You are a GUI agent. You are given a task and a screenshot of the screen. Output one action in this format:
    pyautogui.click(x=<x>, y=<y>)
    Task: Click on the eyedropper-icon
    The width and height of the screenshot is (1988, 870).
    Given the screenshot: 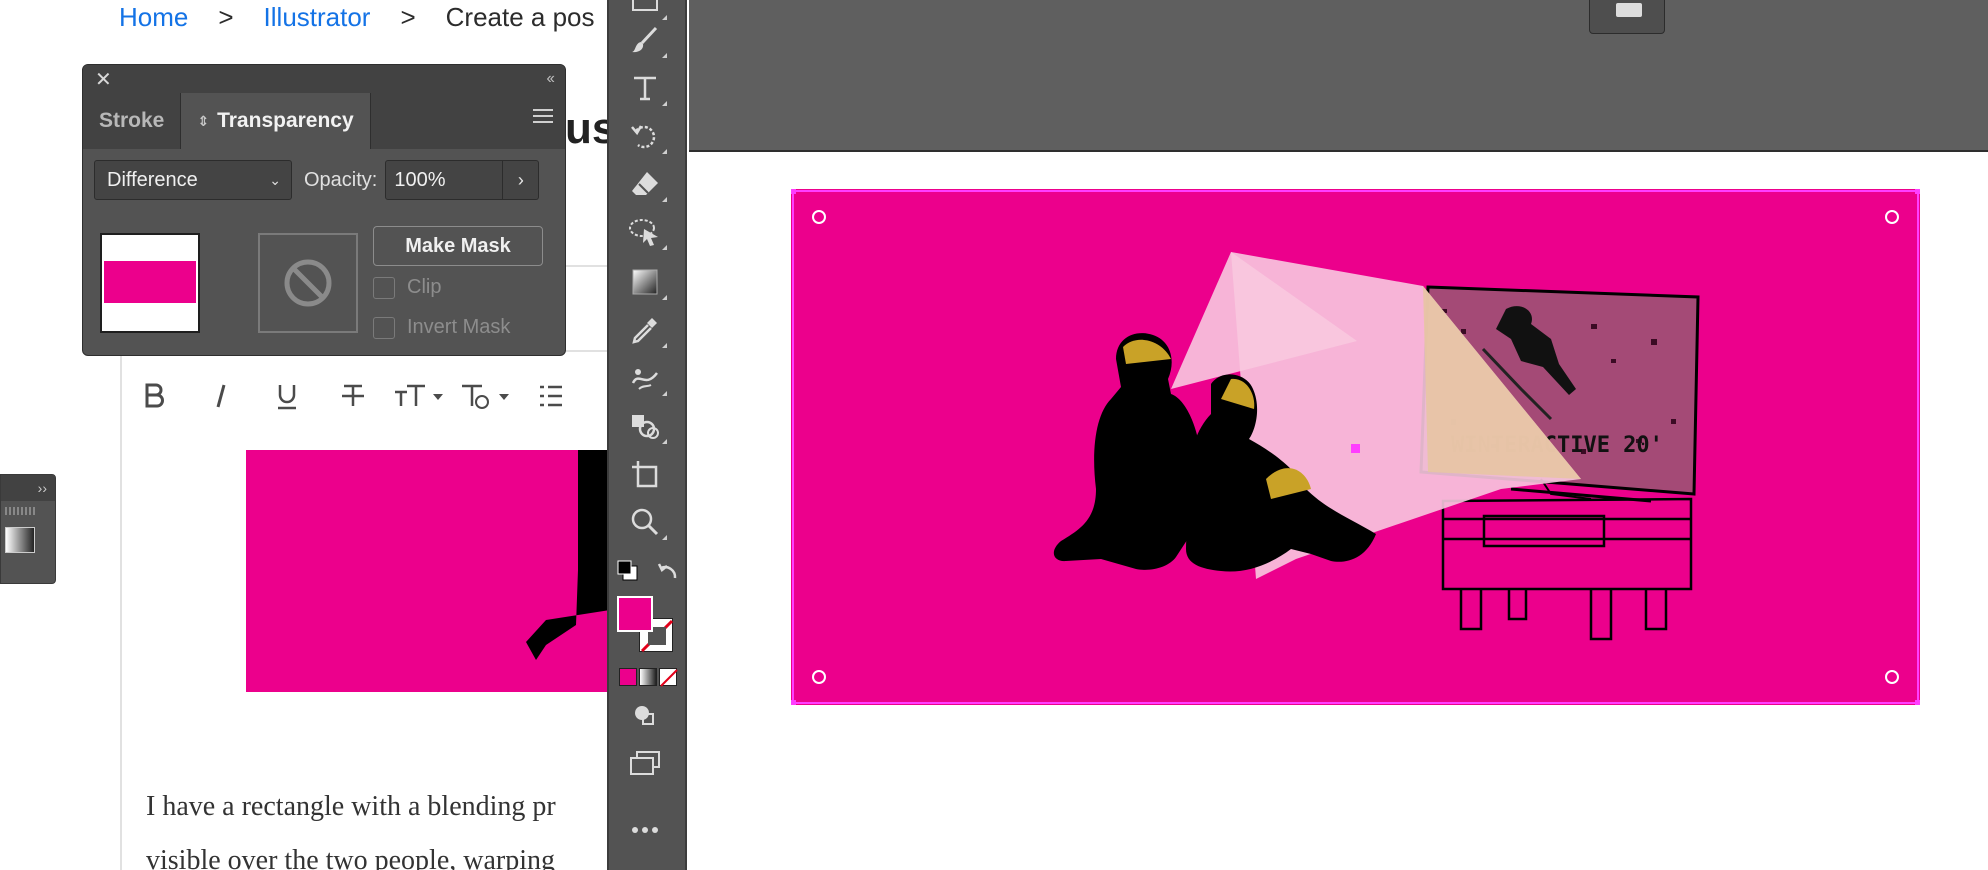 What is the action you would take?
    pyautogui.click(x=644, y=331)
    